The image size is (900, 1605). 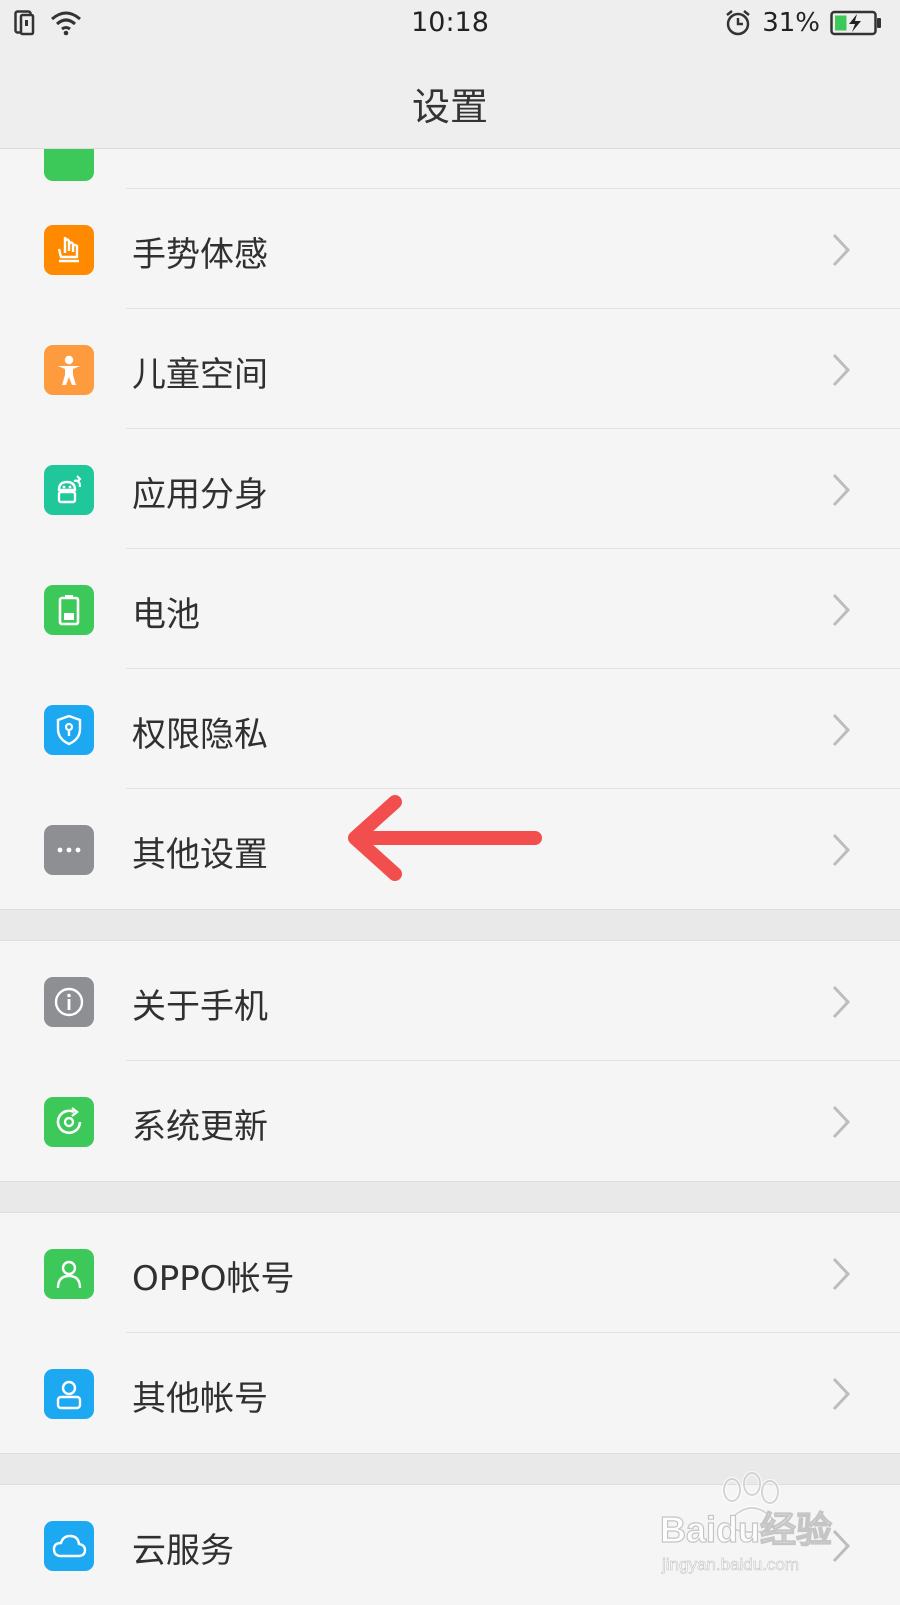 I want to click on info-icon, so click(x=69, y=1002).